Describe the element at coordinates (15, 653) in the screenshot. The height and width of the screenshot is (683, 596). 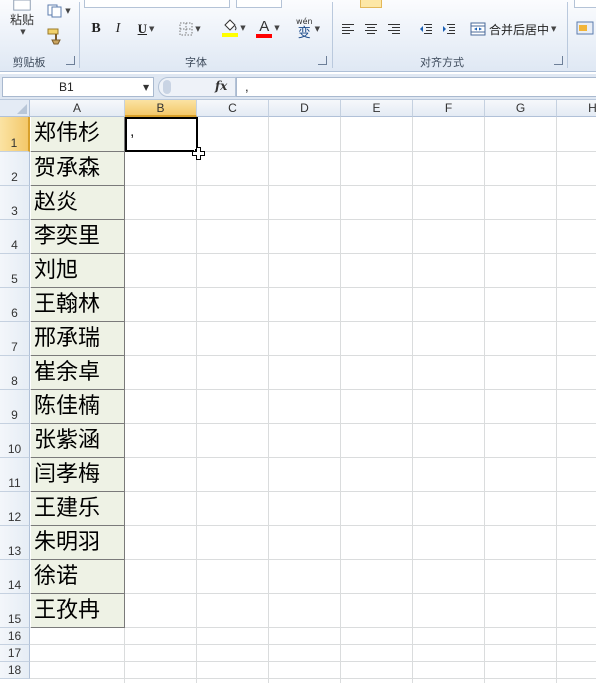
I see `row-header-17: 17` at that location.